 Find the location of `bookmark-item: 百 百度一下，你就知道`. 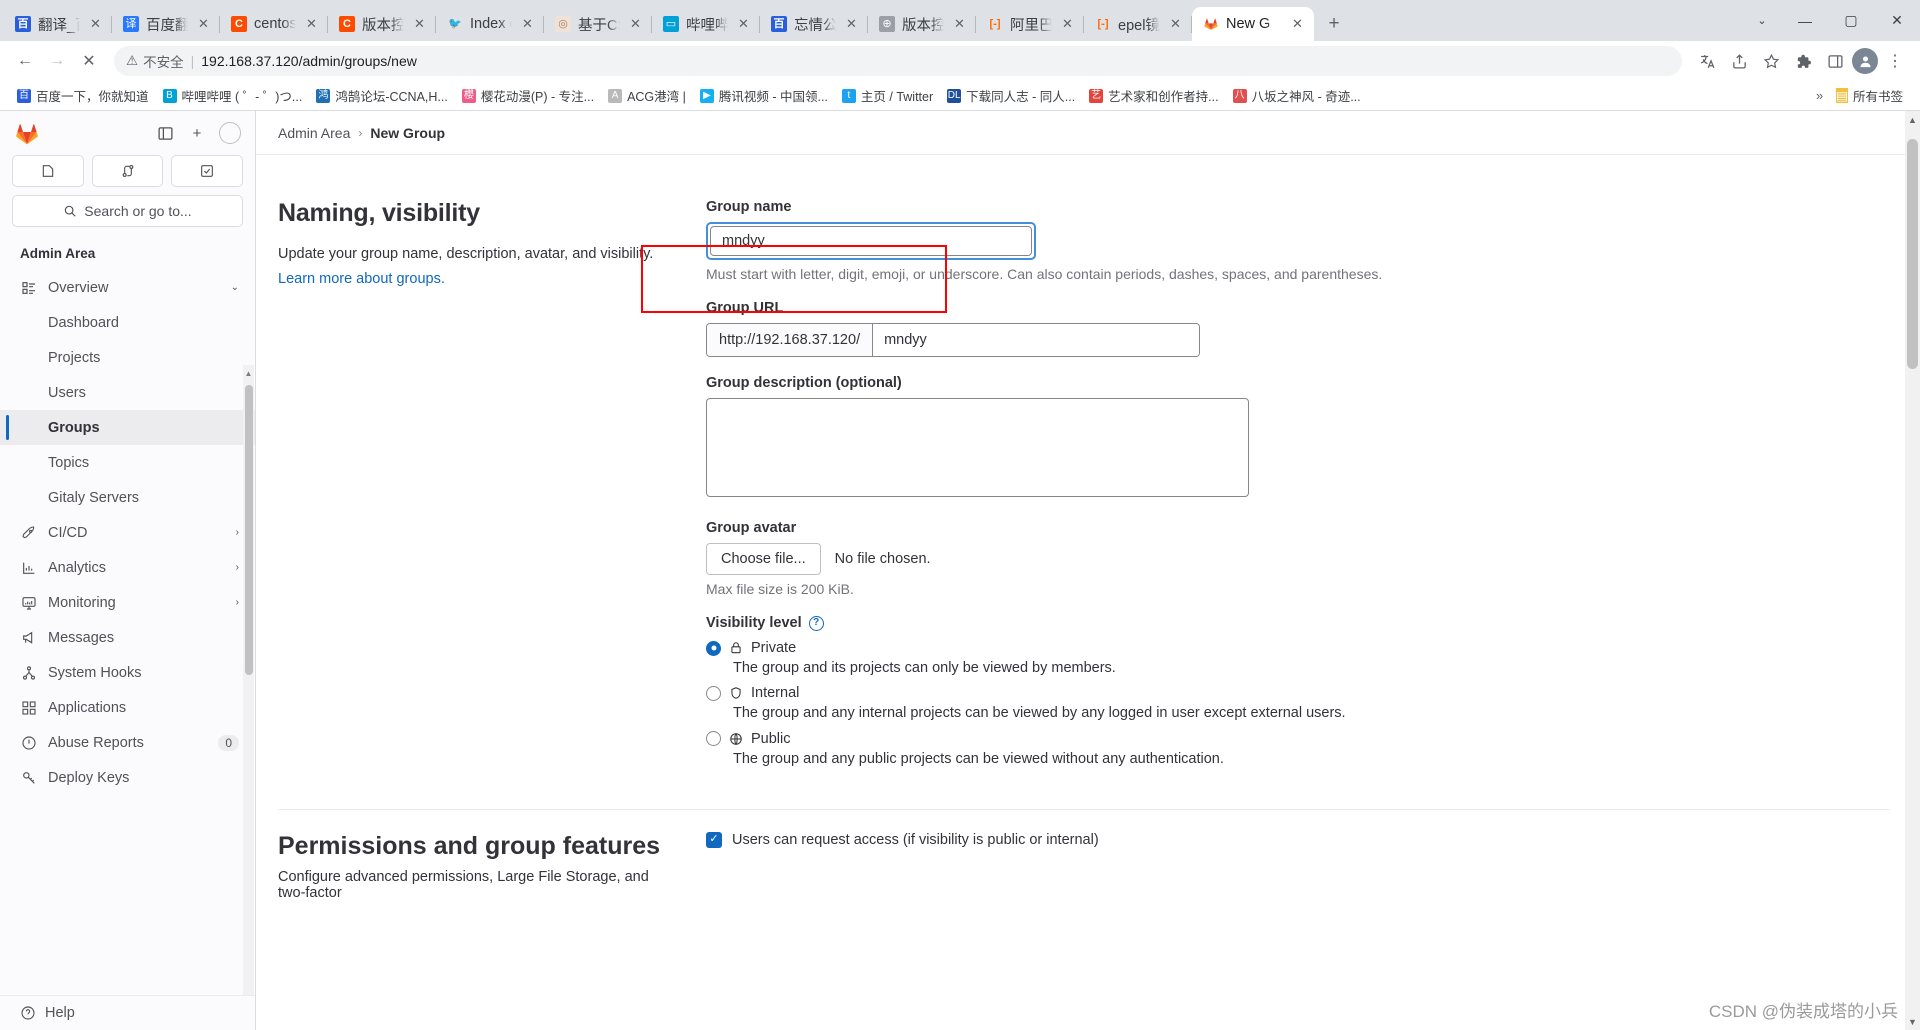

bookmark-item: 百 百度一下，你就知道 is located at coordinates (83, 95).